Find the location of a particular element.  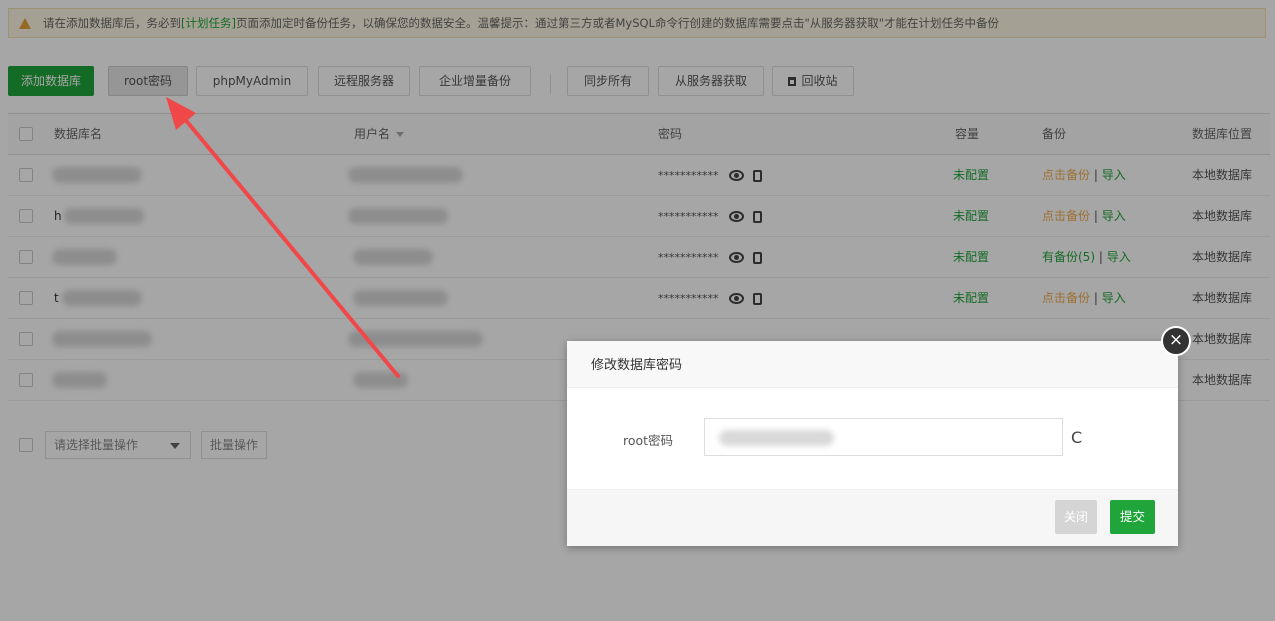

arrow-shaft is located at coordinates (288, 244).